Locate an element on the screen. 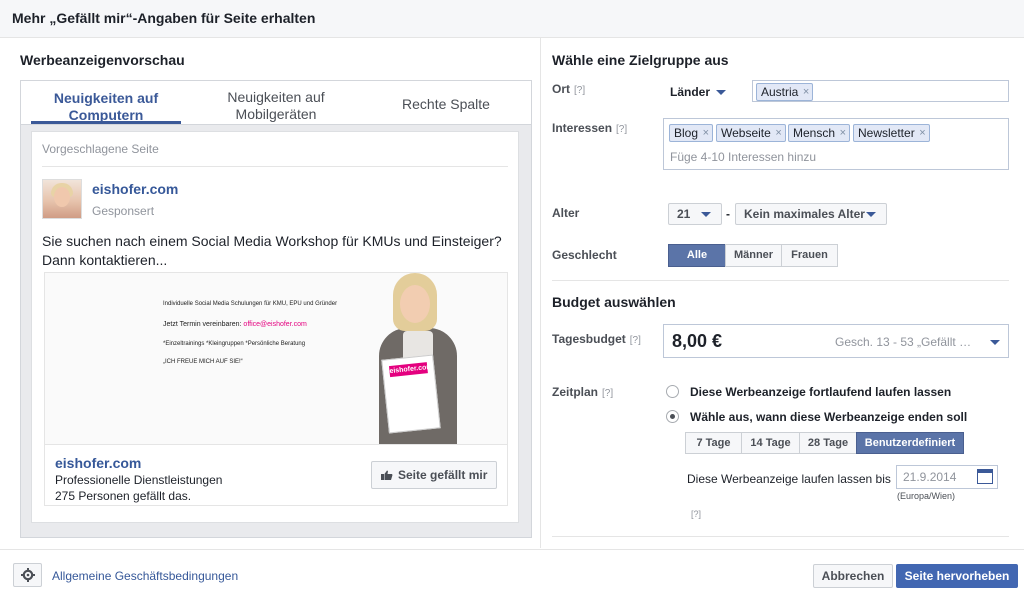 The width and height of the screenshot is (1024, 598). tab-desktop-newsfeed: Neuigkeiten auf Computern is located at coordinates (106, 112).